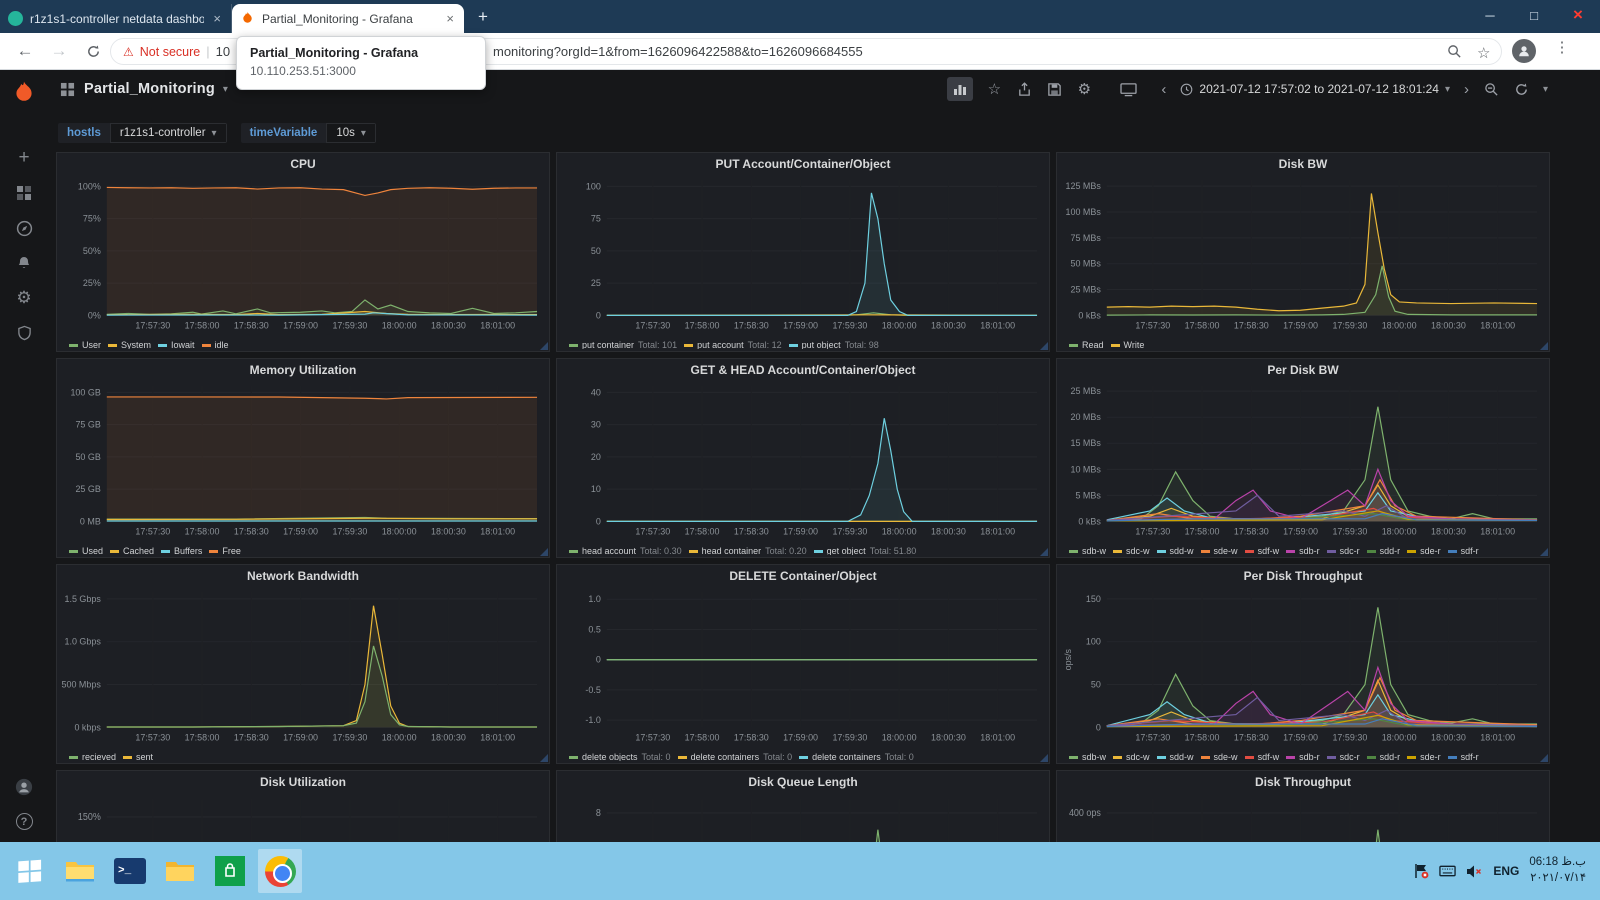  Describe the element at coordinates (1024, 89) in the screenshot. I see `share-icon` at that location.